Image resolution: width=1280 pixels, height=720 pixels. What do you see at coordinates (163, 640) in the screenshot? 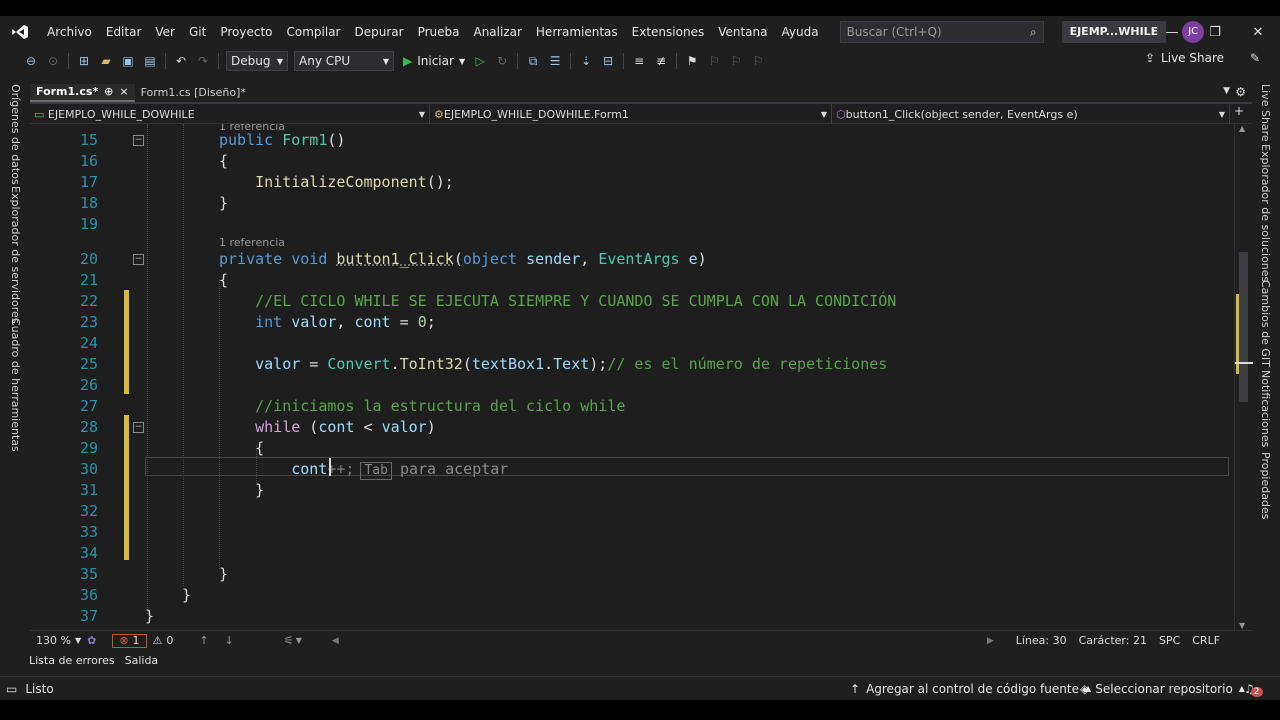
I see `warnings-indicator: ⚠ 0` at bounding box center [163, 640].